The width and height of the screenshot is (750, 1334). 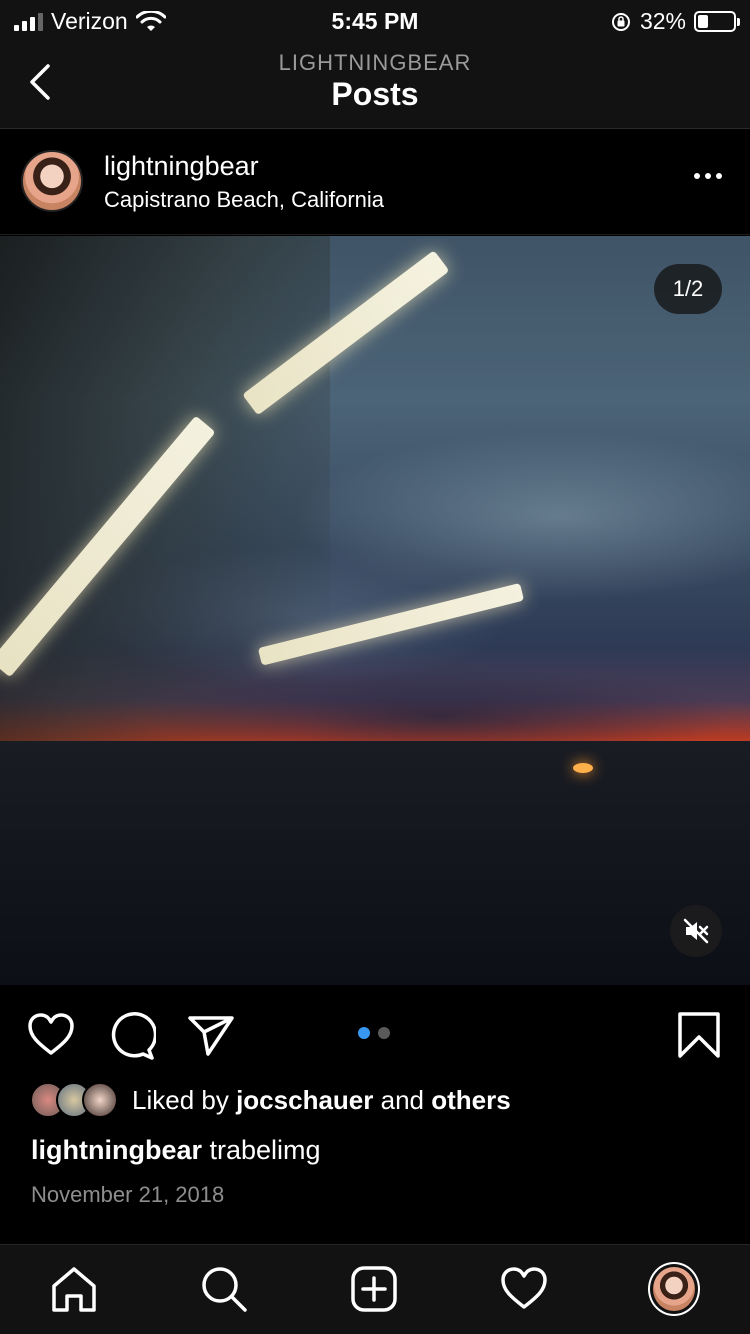 What do you see at coordinates (75, 1100) in the screenshot?
I see `liker-avatars` at bounding box center [75, 1100].